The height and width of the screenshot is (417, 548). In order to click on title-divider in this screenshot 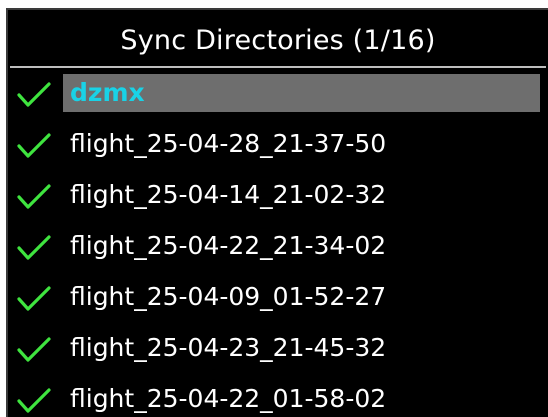, I will do `click(278, 67)`.